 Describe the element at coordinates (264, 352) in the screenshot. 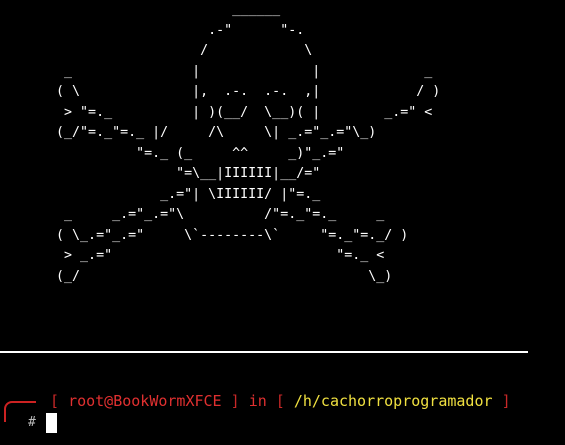

I see `separator-line` at that location.